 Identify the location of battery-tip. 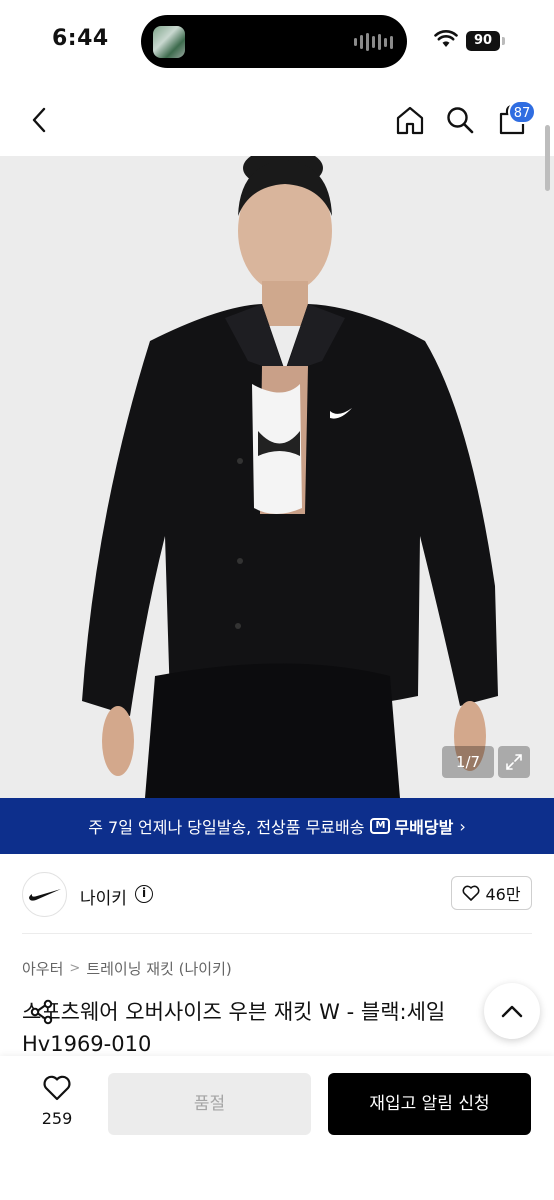
(503, 41).